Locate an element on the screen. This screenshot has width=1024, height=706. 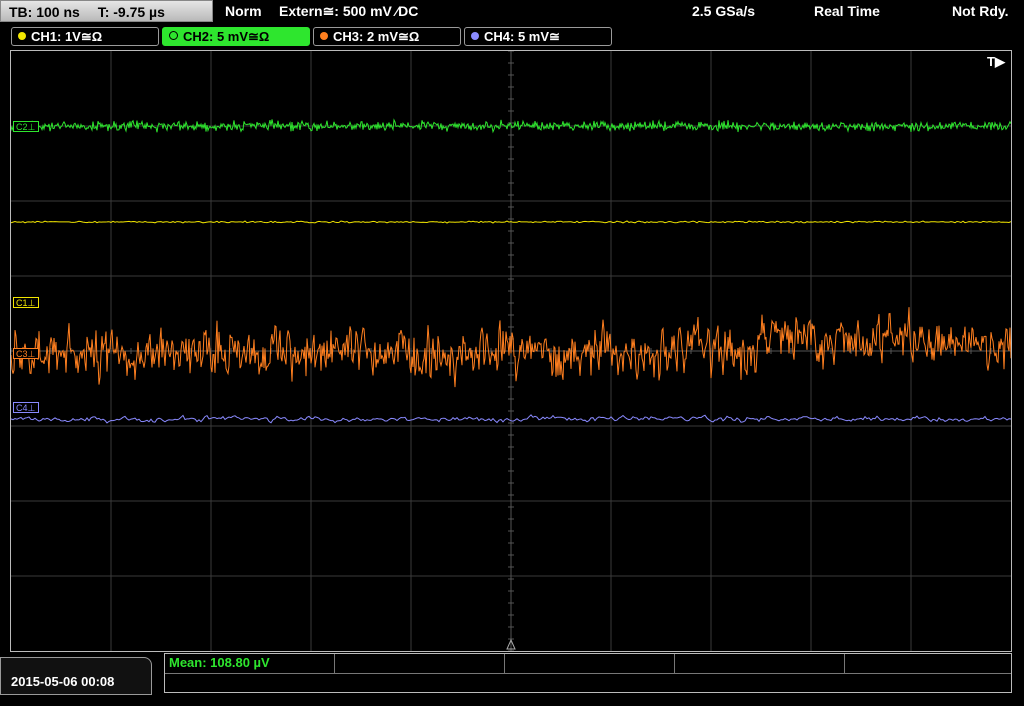
trigger-position-marker: T▶ is located at coordinates (996, 61).